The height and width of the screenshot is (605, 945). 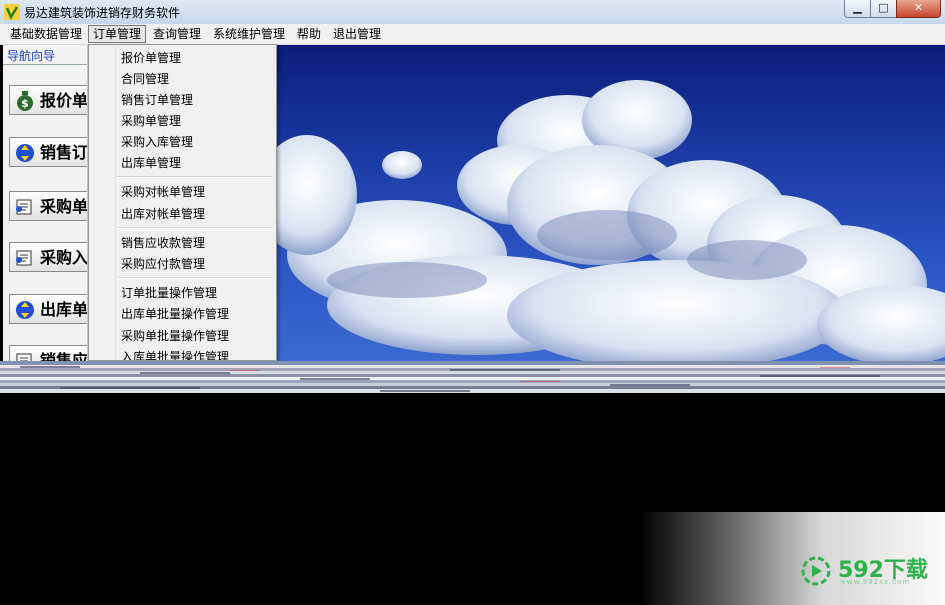 What do you see at coordinates (357, 34) in the screenshot?
I see `menu-exit: 退出管理` at bounding box center [357, 34].